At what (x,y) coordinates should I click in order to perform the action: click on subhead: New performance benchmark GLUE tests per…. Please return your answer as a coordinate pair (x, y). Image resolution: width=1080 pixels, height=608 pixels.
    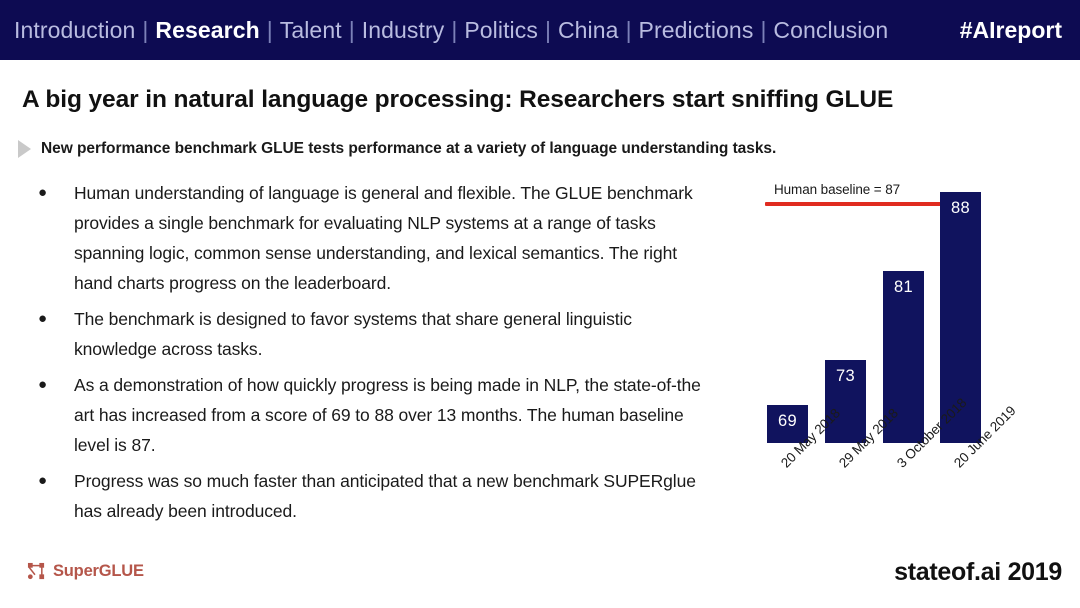
    Looking at the image, I should click on (397, 149).